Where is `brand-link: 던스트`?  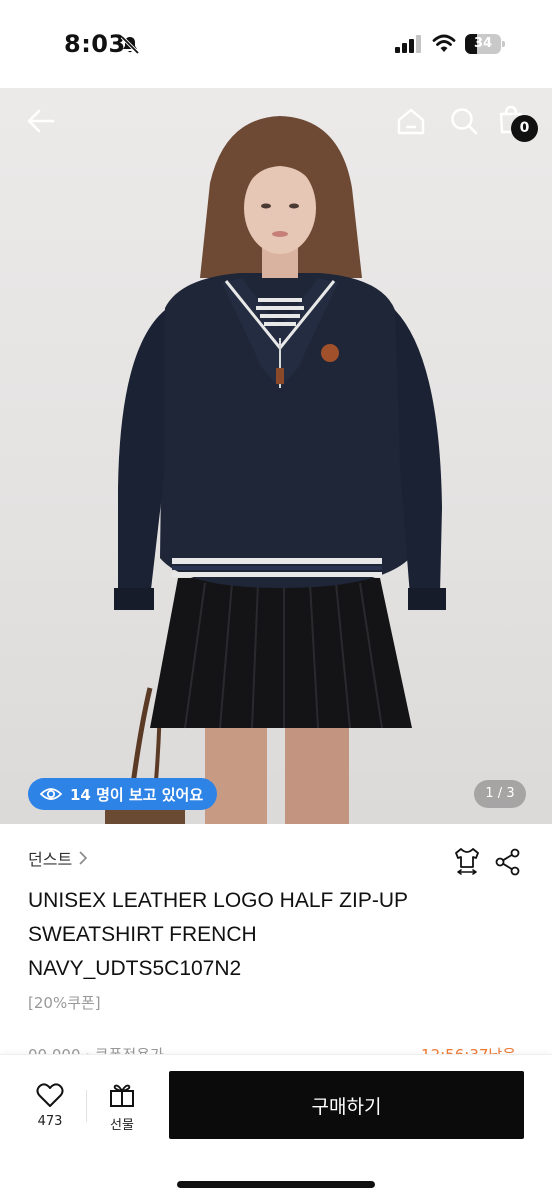
brand-link: 던스트 is located at coordinates (58, 858).